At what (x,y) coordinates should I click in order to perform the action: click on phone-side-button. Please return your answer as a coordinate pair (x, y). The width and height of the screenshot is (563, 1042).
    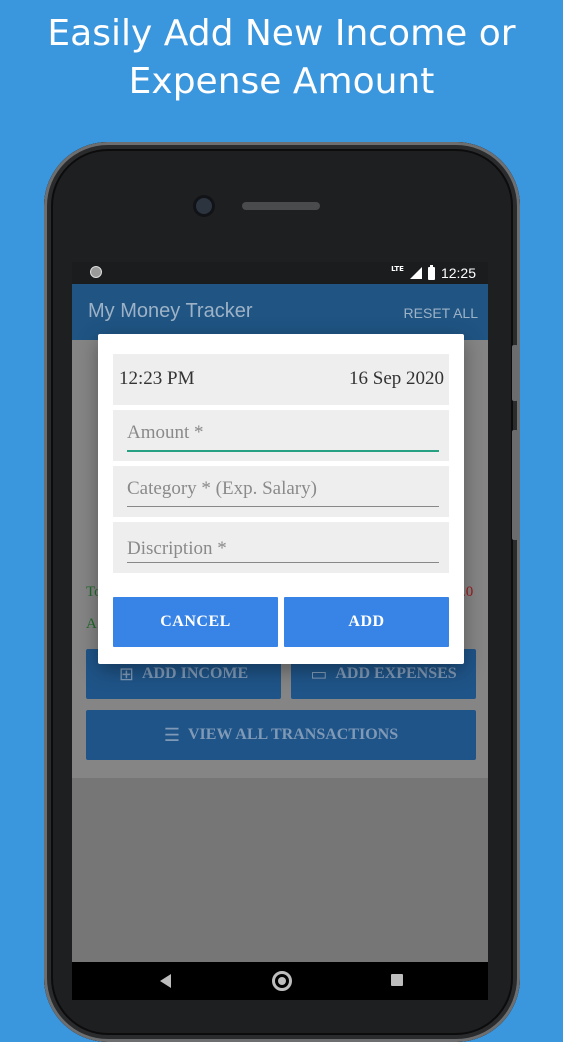
    Looking at the image, I should click on (515, 373).